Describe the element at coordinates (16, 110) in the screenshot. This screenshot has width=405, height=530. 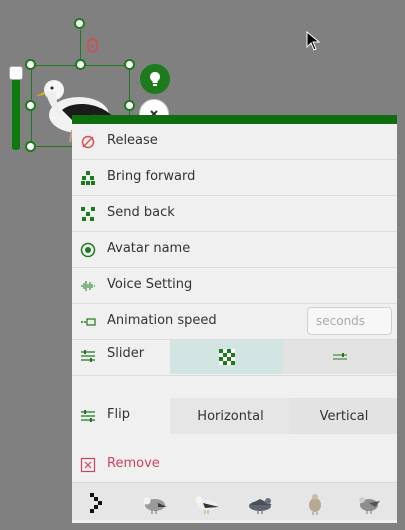
I see `vertical-slider-track` at that location.